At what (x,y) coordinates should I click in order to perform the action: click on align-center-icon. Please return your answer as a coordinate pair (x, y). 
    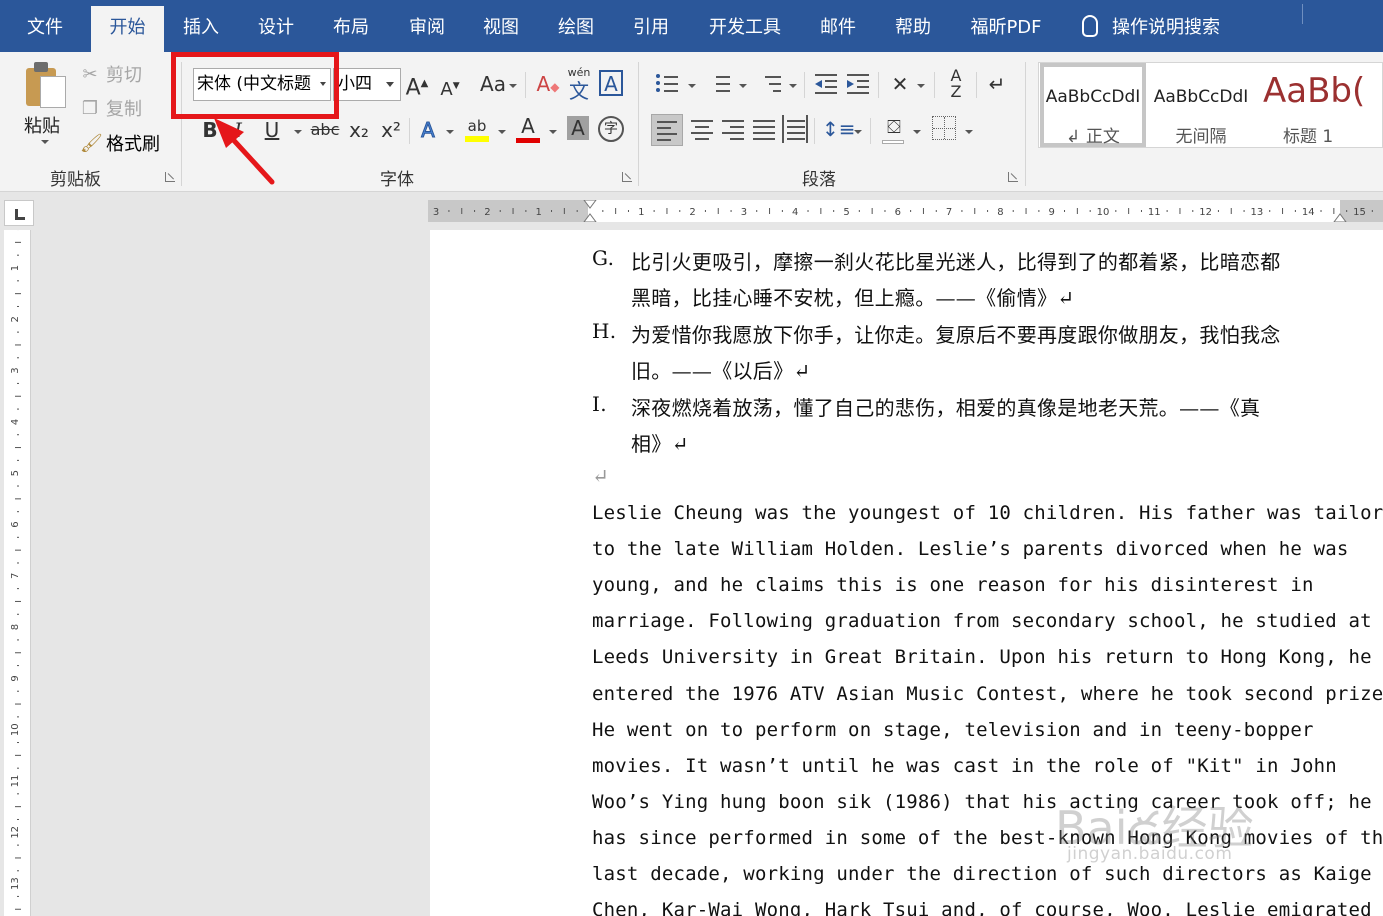
    Looking at the image, I should click on (702, 129).